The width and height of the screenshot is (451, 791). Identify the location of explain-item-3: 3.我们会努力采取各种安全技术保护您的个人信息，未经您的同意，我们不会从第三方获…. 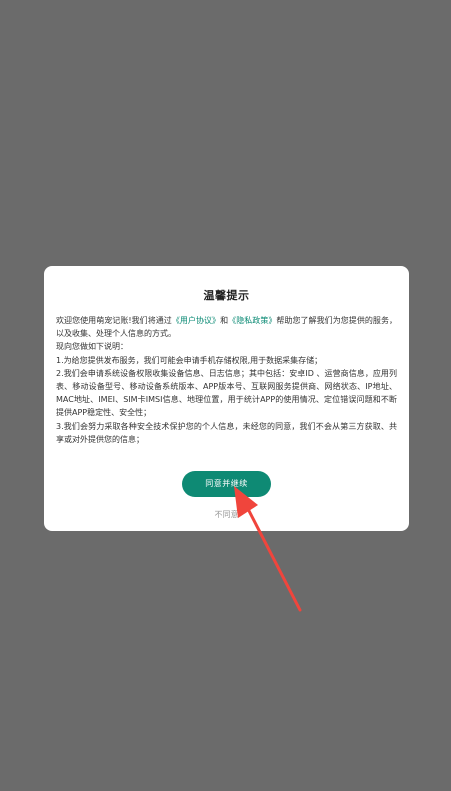
(226, 432).